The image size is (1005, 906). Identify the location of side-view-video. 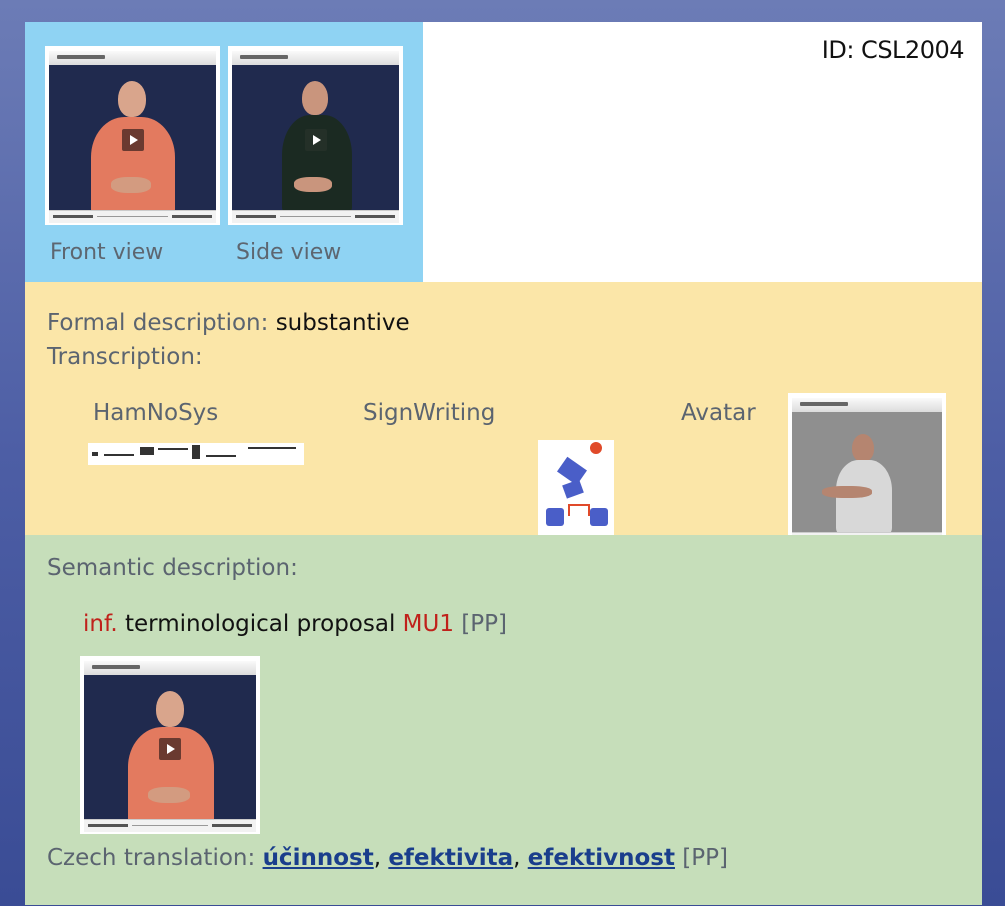
(315, 135).